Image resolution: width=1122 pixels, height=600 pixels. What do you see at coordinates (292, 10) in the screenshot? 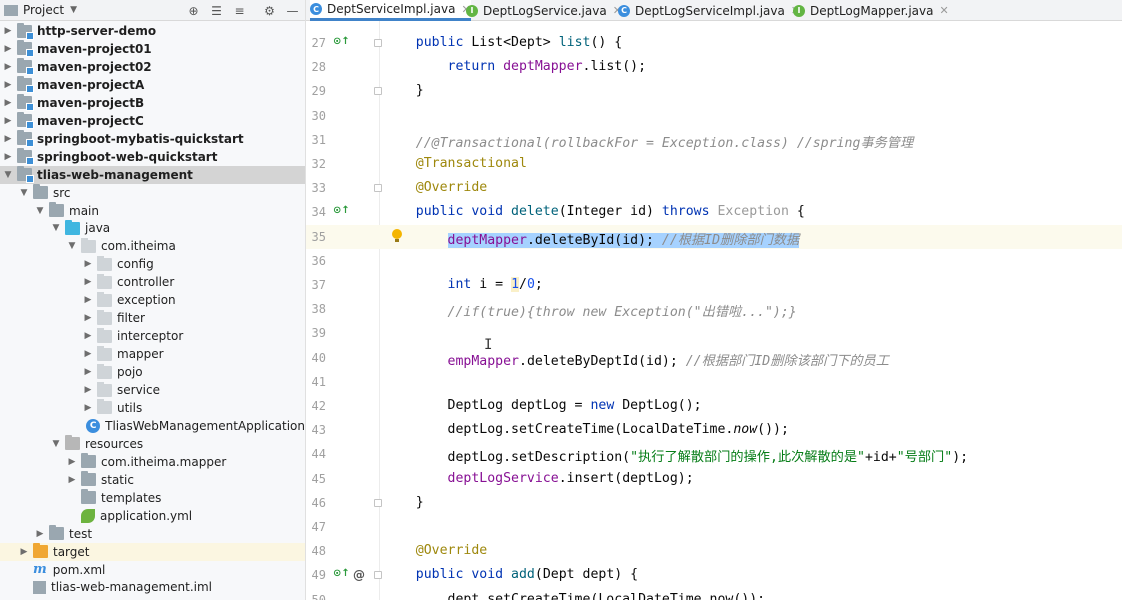
I see `hide-panel-icon: —` at bounding box center [292, 10].